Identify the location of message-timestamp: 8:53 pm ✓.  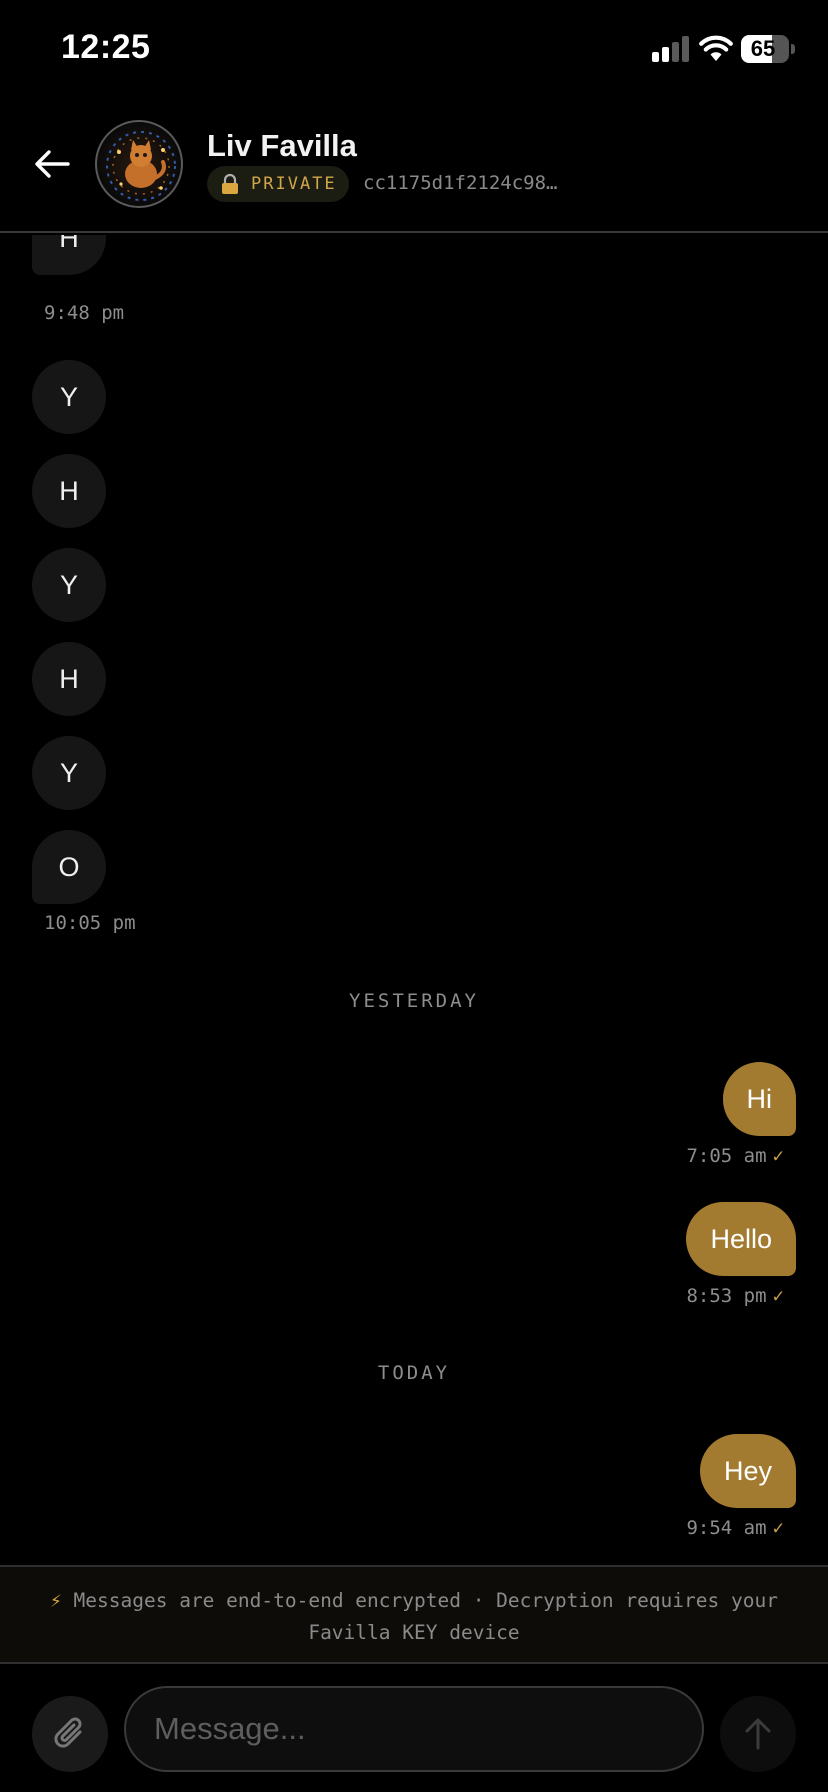
(735, 1296).